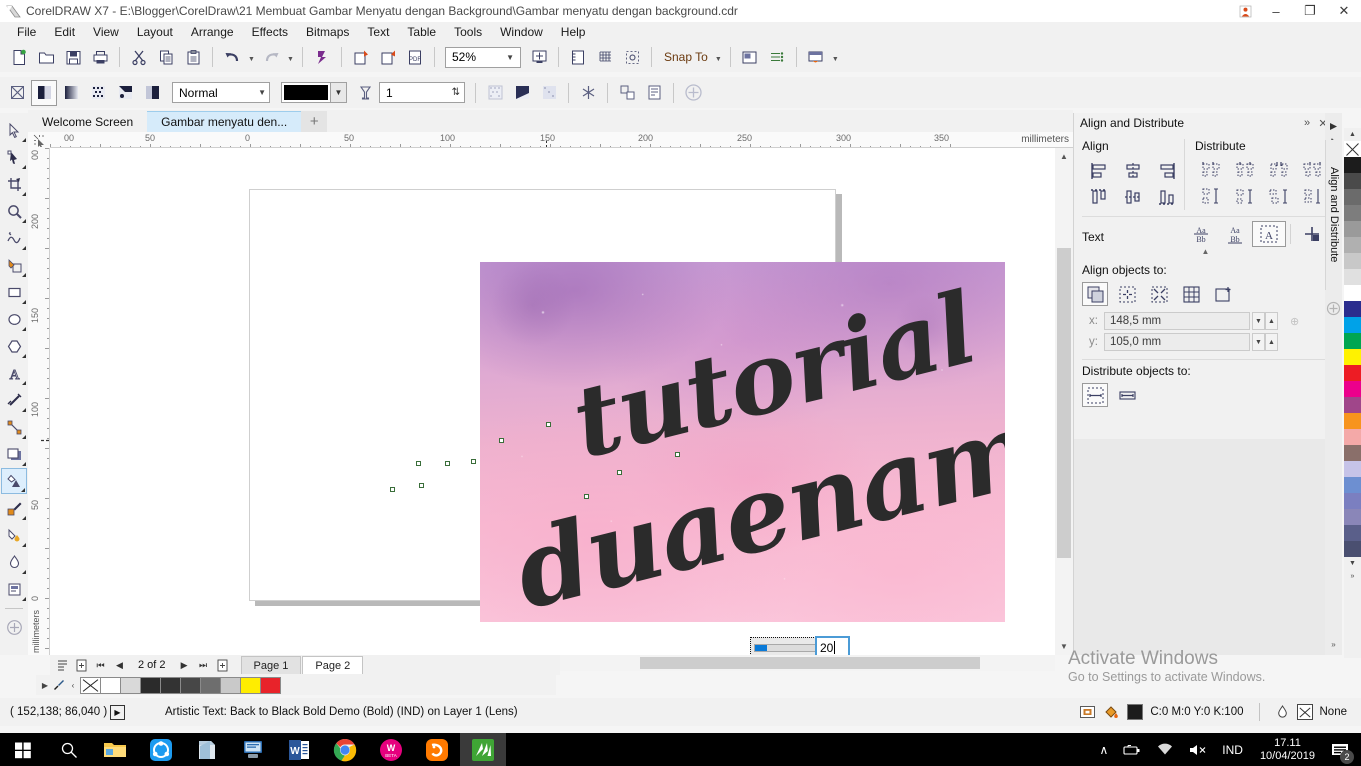  I want to click on crop-tool, so click(14, 184).